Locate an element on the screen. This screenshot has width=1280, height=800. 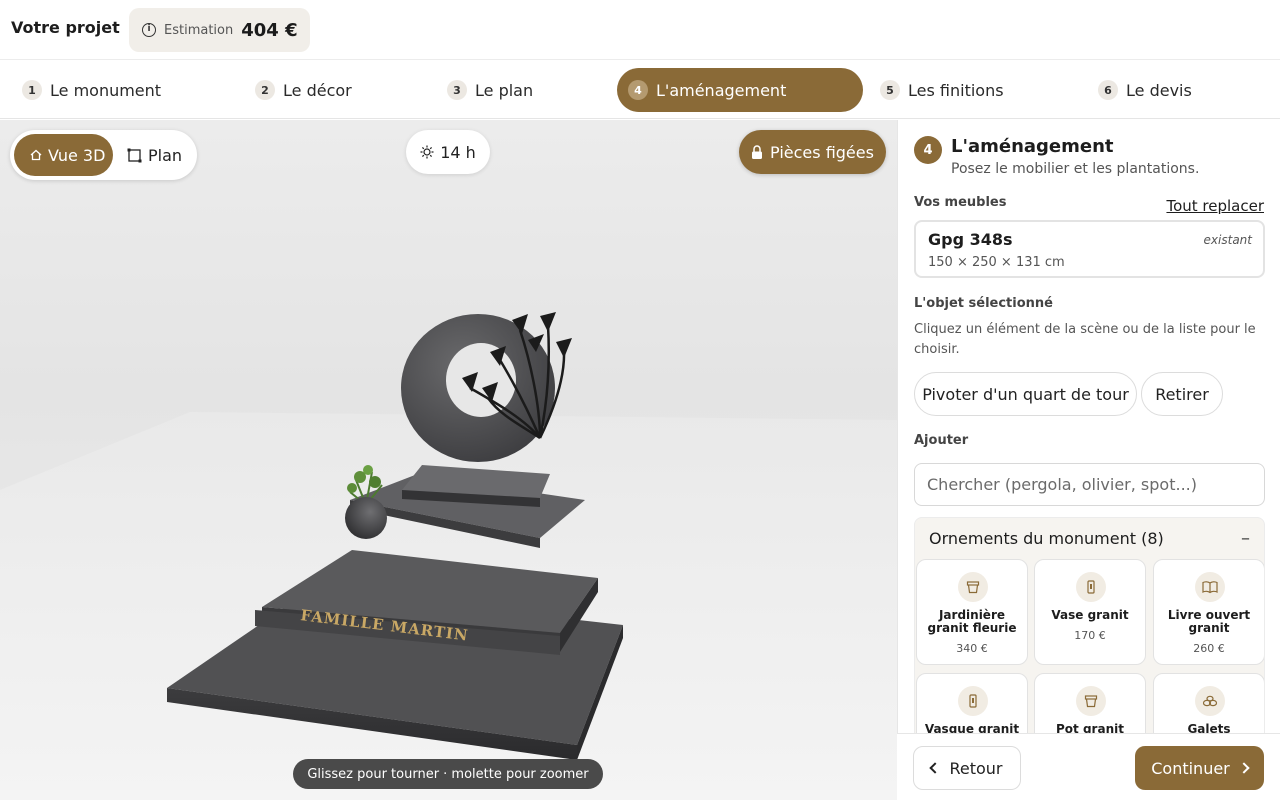
step-label: Le devis is located at coordinates (1159, 90).